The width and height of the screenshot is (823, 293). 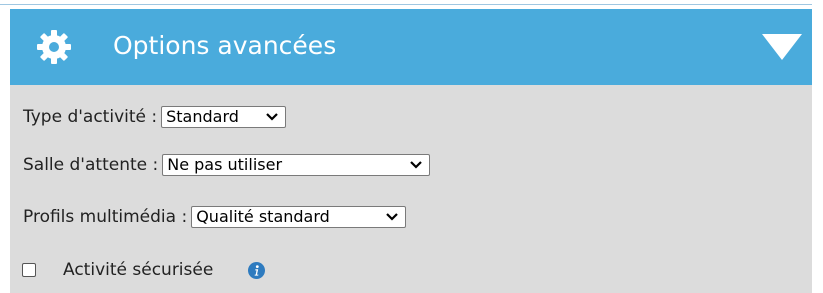 I want to click on activity-type-row: Type d'activité : Standard, so click(x=155, y=117).